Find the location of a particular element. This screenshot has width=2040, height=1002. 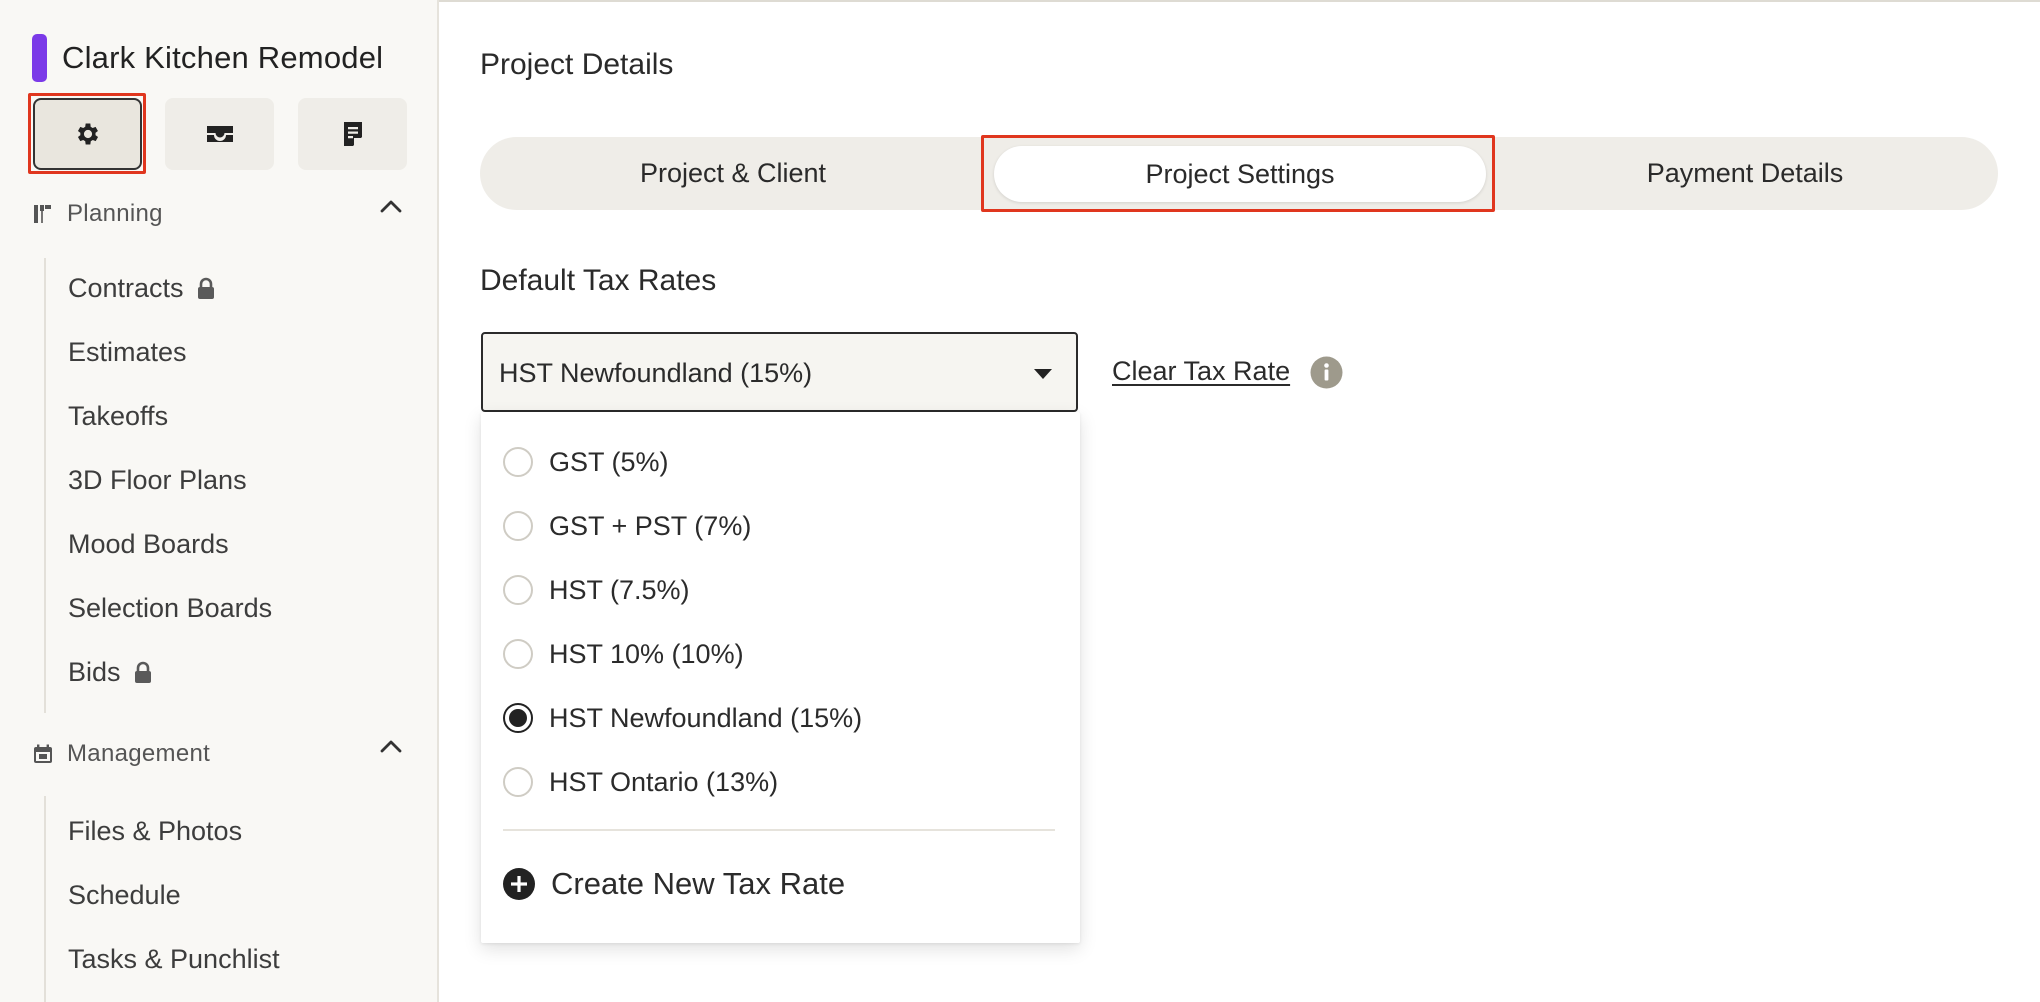

tax-option-hst-ontario: HST Ontario (13%) is located at coordinates (640, 782).